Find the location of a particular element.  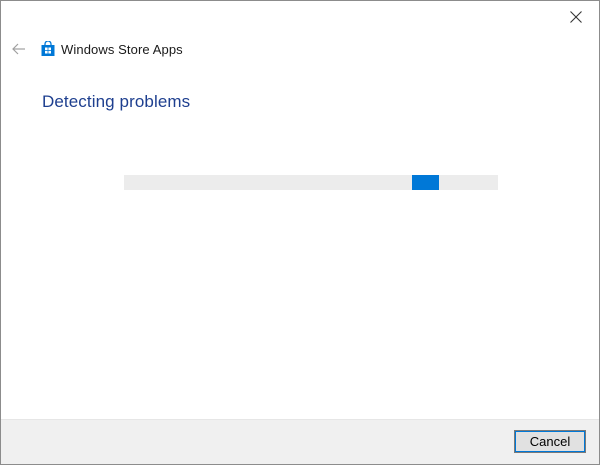

close-button is located at coordinates (576, 16).